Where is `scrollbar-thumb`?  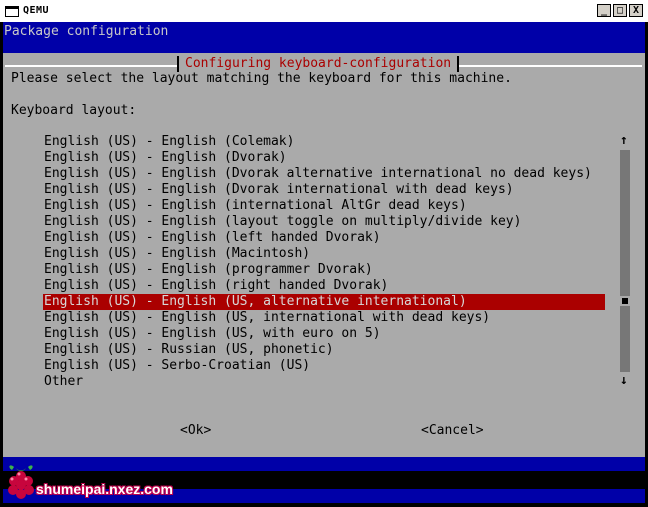 scrollbar-thumb is located at coordinates (625, 301).